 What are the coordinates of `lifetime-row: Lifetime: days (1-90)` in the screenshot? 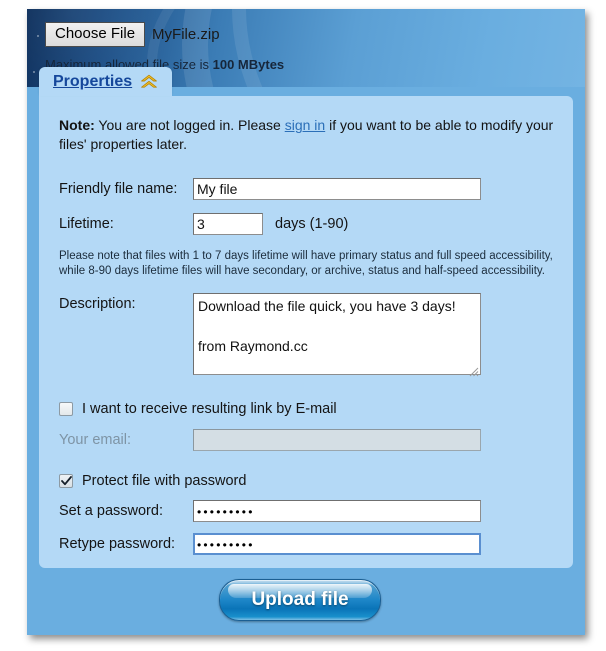 It's located at (203, 224).